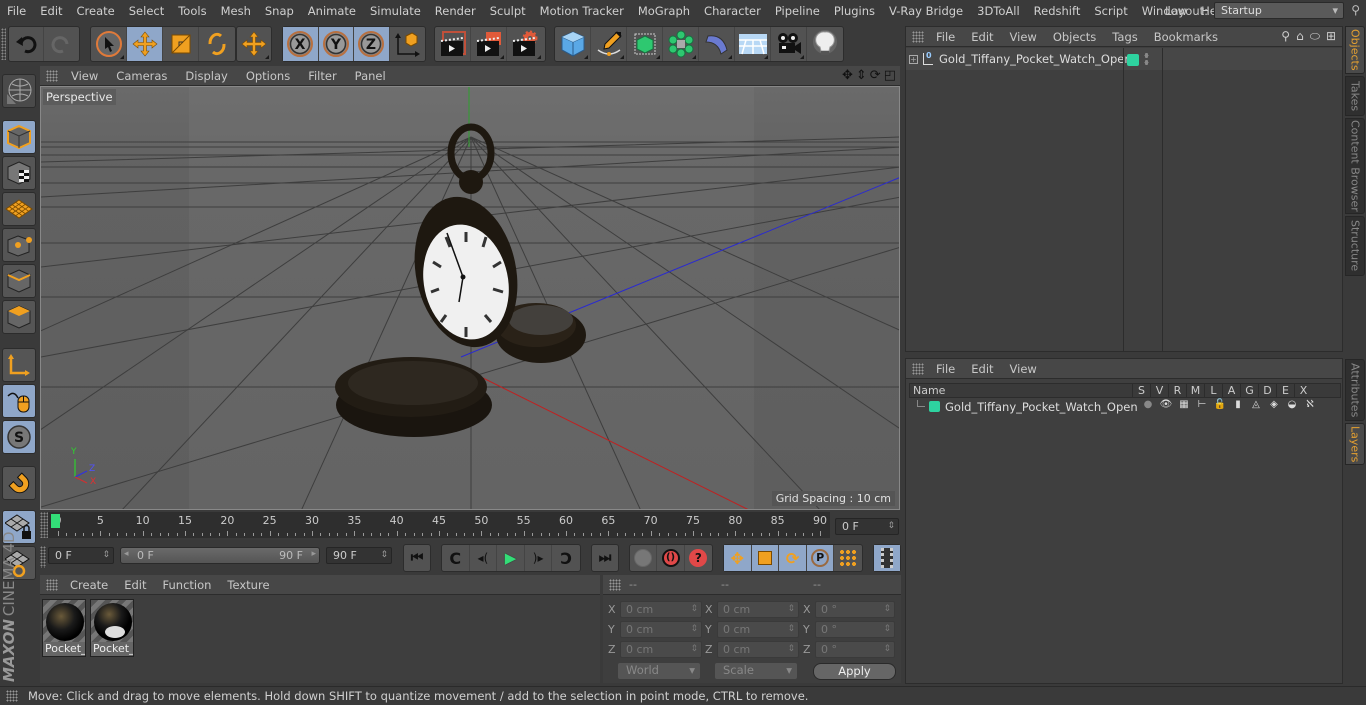  I want to click on layer-grip, so click(918, 368).